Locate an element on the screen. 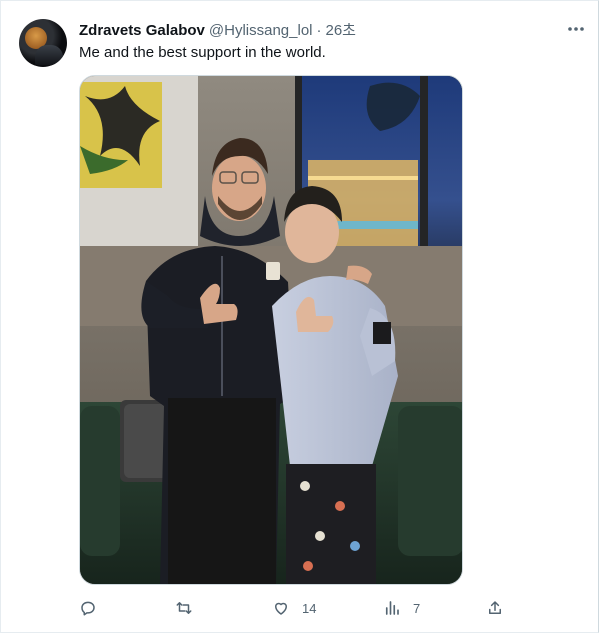  reply-button is located at coordinates (94, 608).